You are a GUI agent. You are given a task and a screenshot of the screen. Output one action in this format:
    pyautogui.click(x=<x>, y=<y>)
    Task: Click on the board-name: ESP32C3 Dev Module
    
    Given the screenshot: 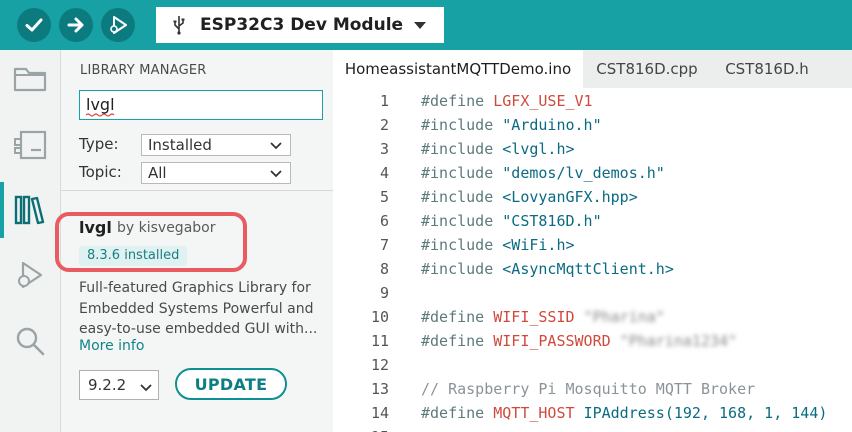 What is the action you would take?
    pyautogui.click(x=302, y=25)
    